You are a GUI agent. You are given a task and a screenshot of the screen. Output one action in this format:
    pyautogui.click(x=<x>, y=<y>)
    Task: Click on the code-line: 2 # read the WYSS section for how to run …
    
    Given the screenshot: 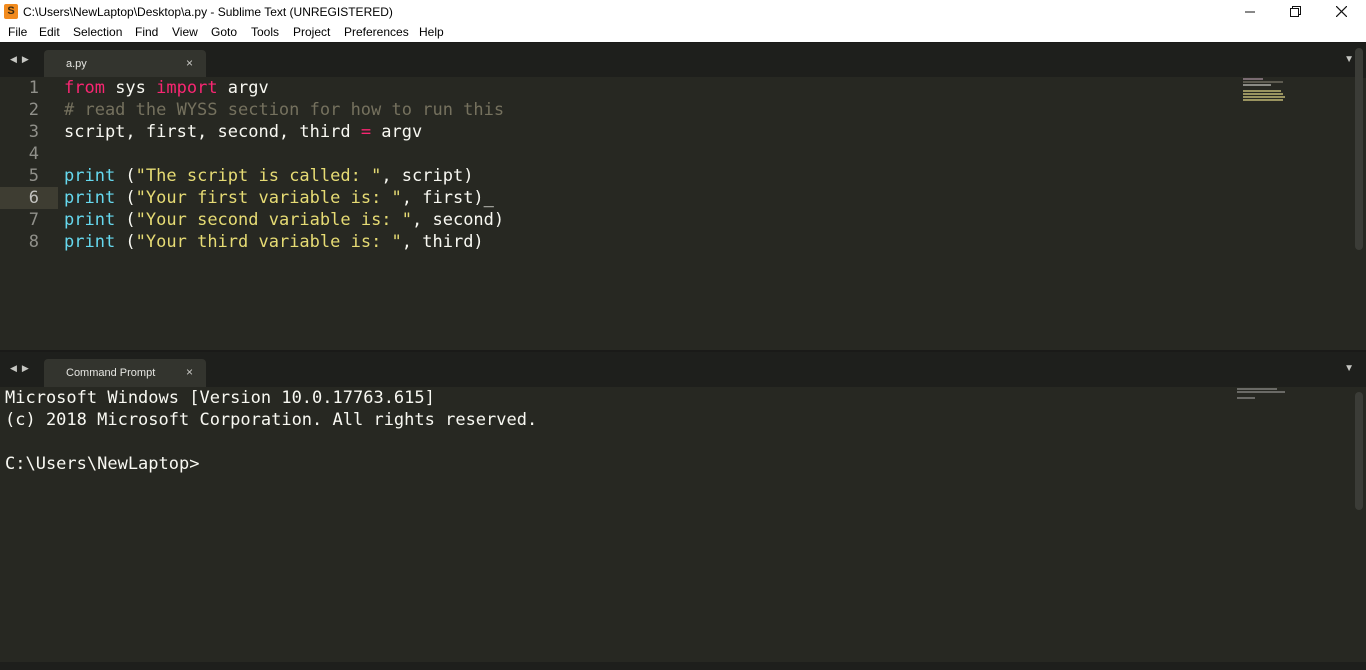 What is the action you would take?
    pyautogui.click(x=678, y=110)
    